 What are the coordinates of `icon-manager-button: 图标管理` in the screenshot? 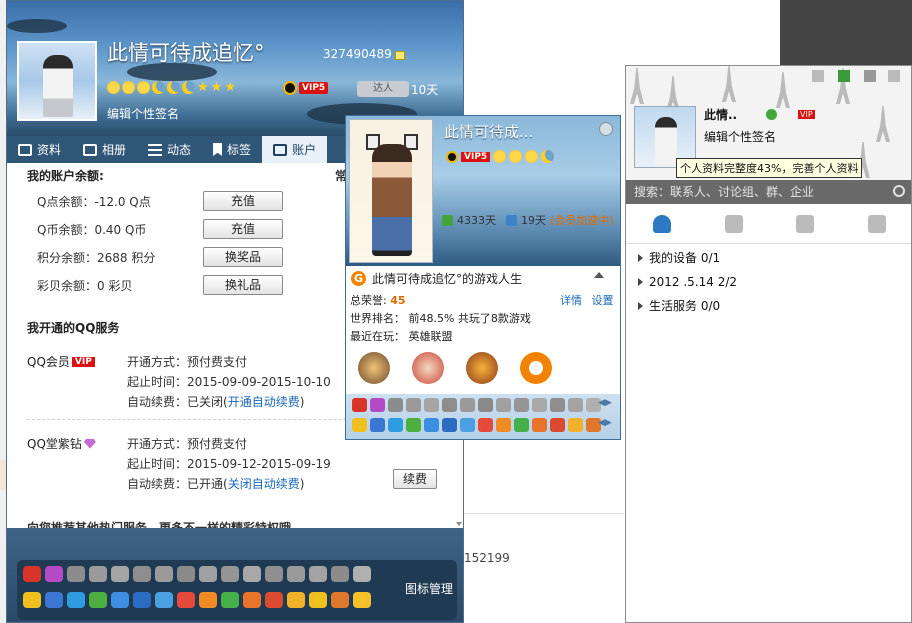 It's located at (429, 588).